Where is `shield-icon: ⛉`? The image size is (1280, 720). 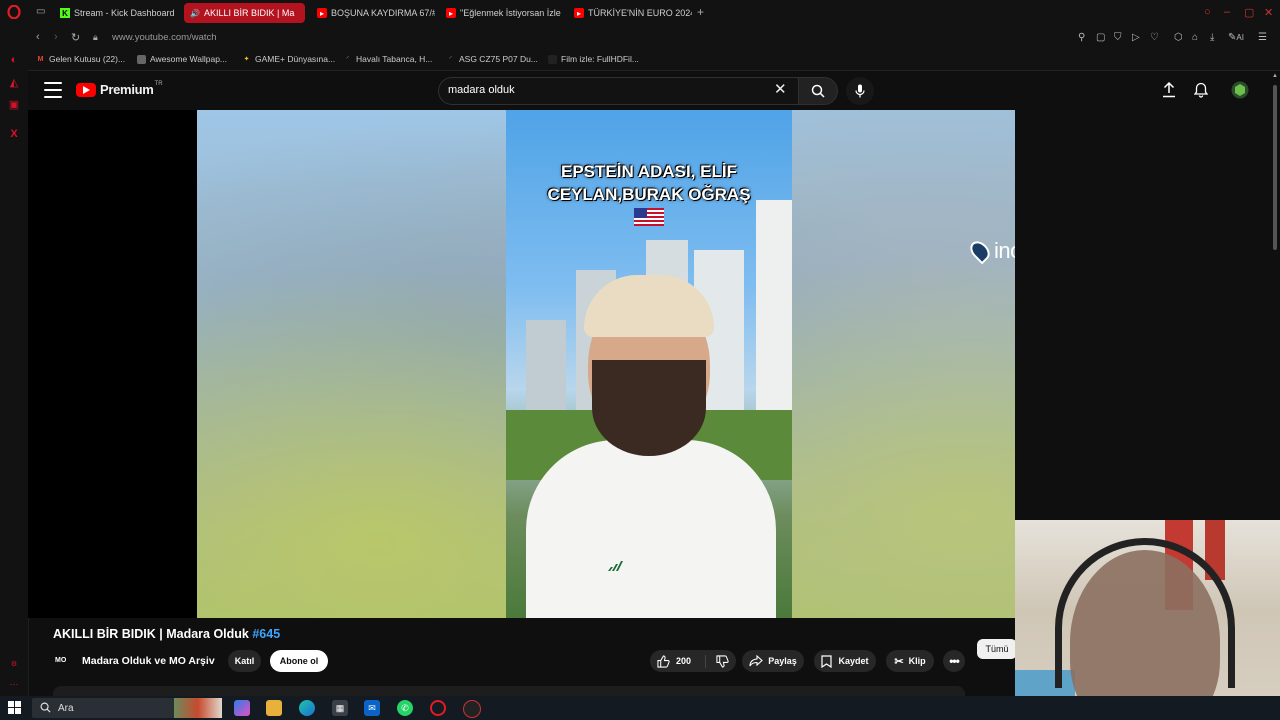
shield-icon: ⛉ is located at coordinates (1118, 37).